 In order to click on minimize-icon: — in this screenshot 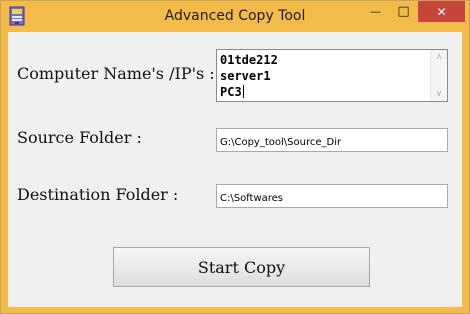, I will do `click(375, 11)`.